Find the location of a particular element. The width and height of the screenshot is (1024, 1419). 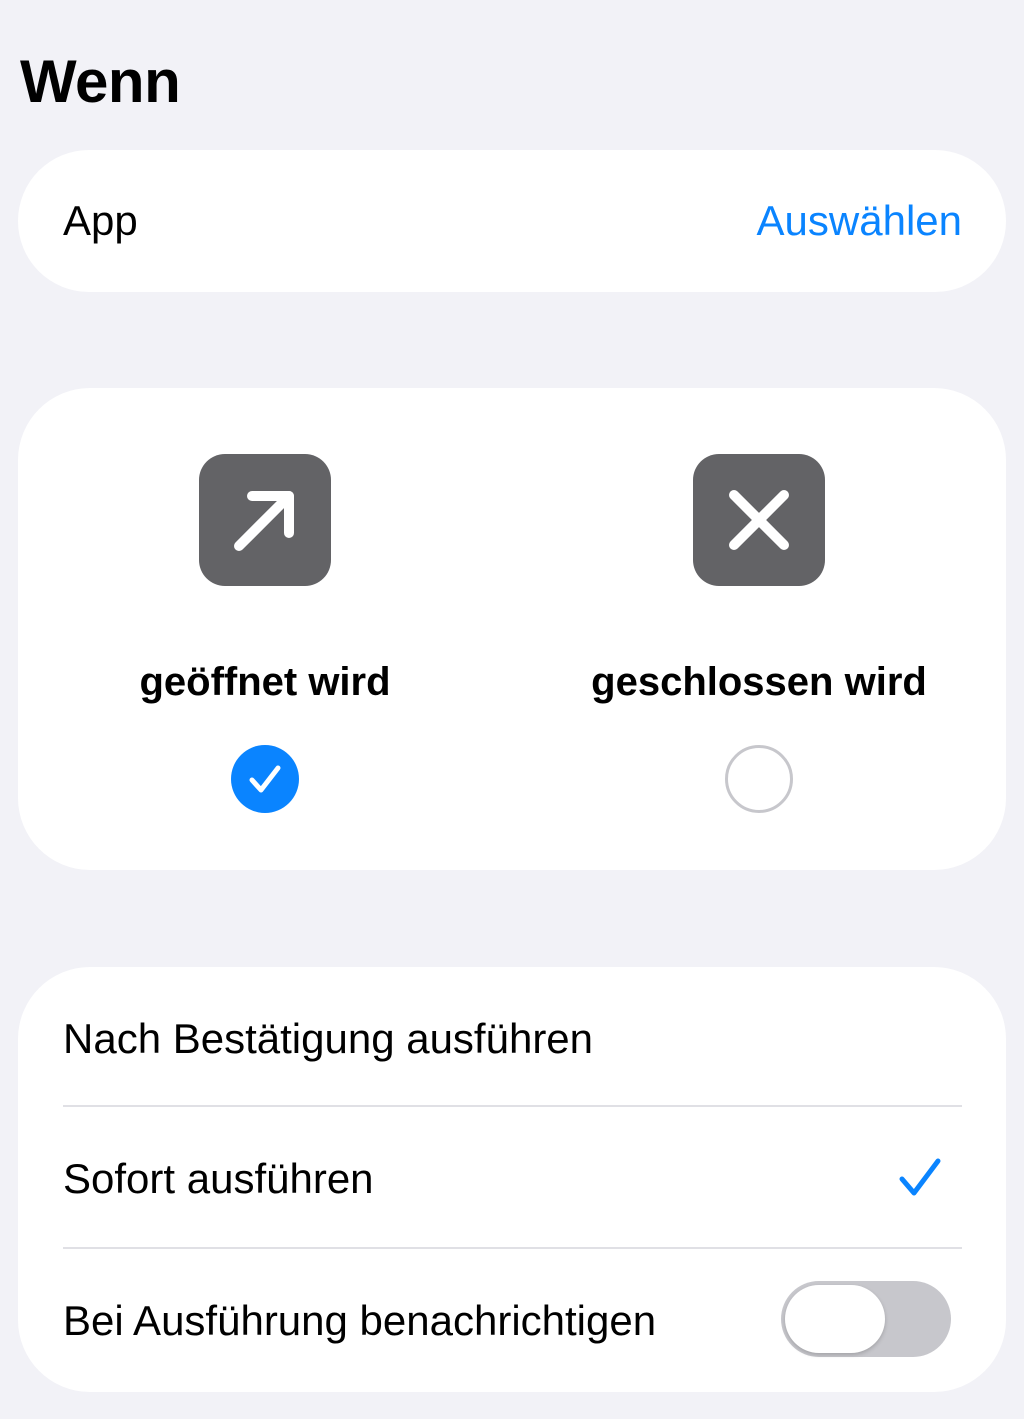

notify-on-run-label: Bei Ausführung benachrichtigen is located at coordinates (360, 1320).